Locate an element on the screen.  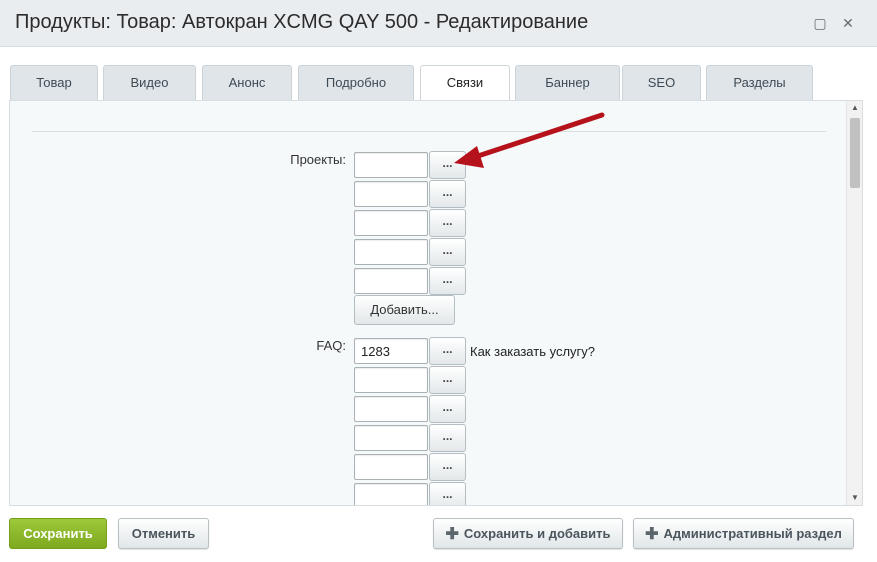
save-and-add-label: Сохранить и добавить is located at coordinates (537, 533).